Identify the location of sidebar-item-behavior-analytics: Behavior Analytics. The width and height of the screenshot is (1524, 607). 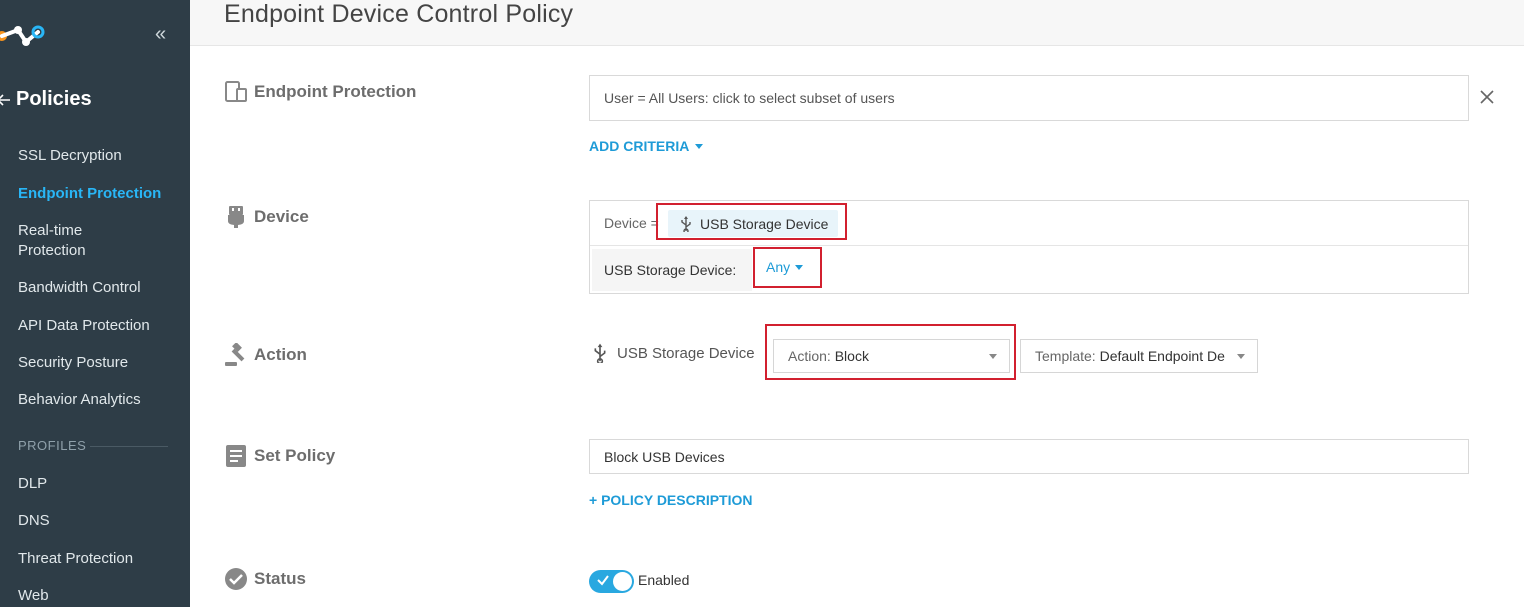
(79, 400).